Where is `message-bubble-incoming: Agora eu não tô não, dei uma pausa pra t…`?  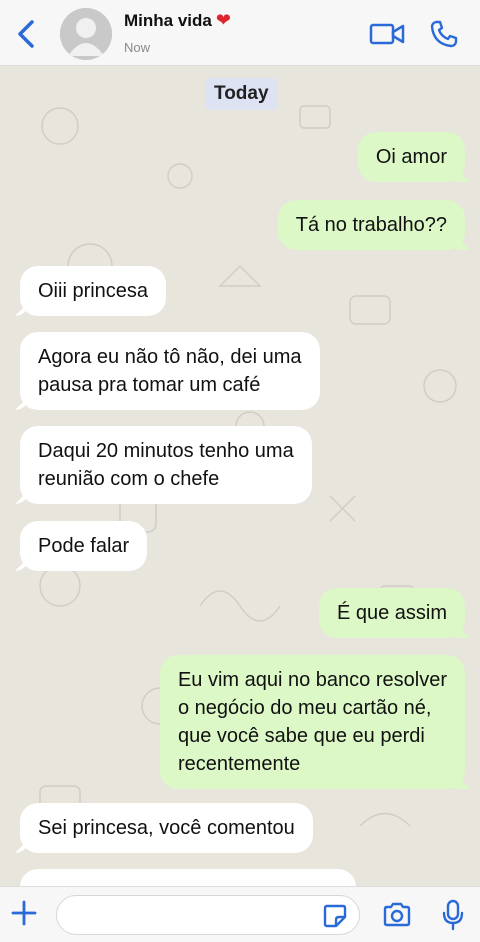
message-bubble-incoming: Agora eu não tô não, dei uma pausa pra t… is located at coordinates (170, 371).